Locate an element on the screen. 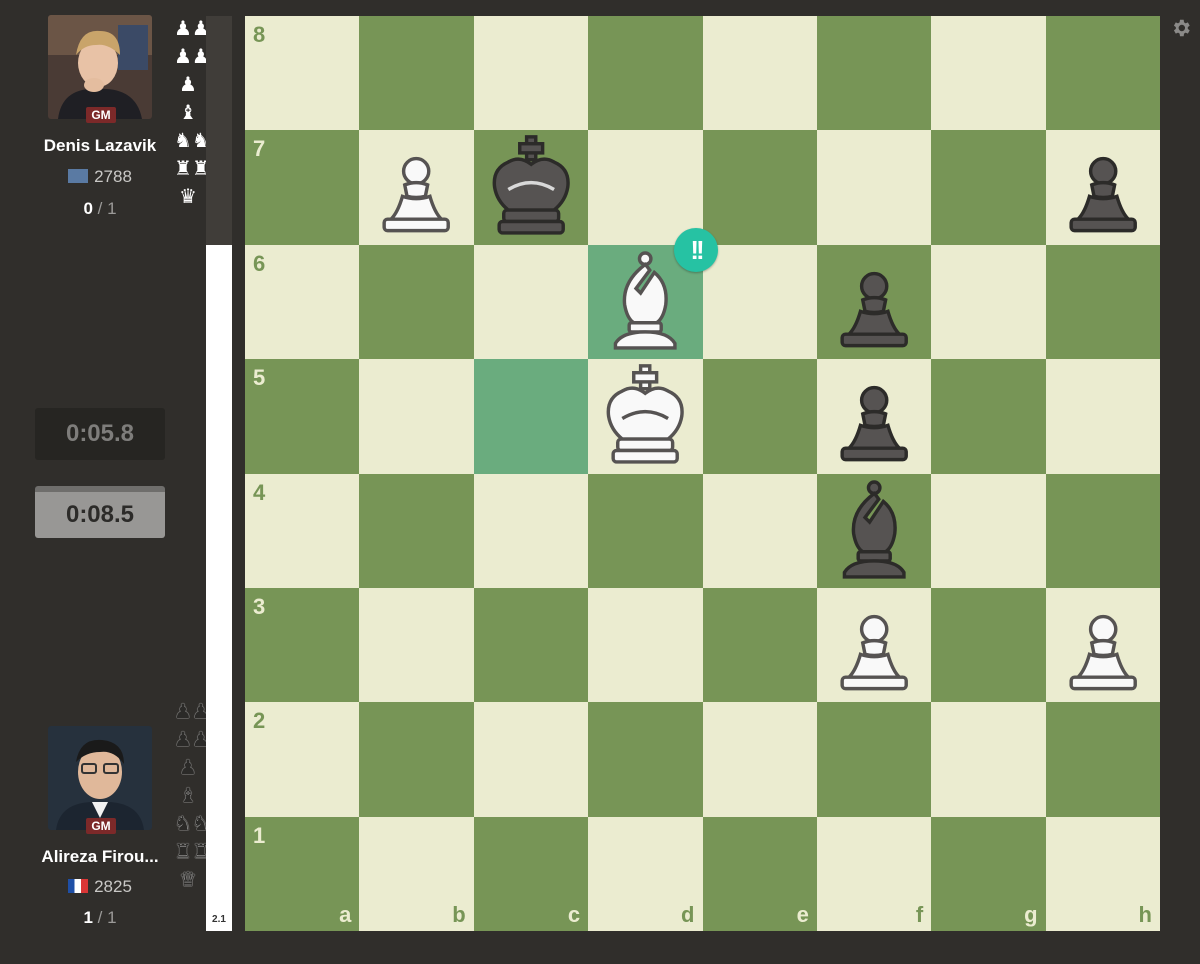 Image resolution: width=1200 pixels, height=964 pixels. top-player-flag-icon is located at coordinates (78, 176).